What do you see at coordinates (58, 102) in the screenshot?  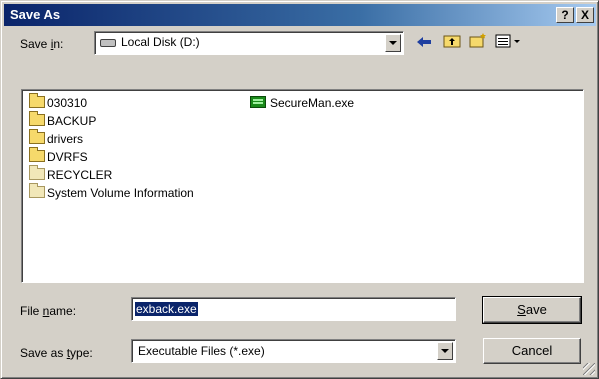 I see `list-item: 030310` at bounding box center [58, 102].